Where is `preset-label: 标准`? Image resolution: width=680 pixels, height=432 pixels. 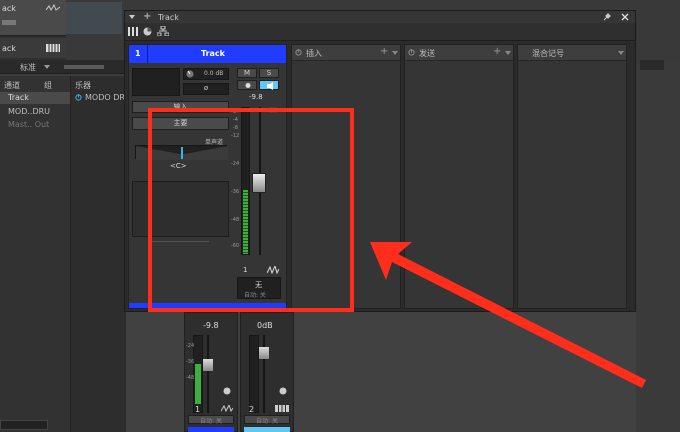 preset-label: 标准 is located at coordinates (28, 67).